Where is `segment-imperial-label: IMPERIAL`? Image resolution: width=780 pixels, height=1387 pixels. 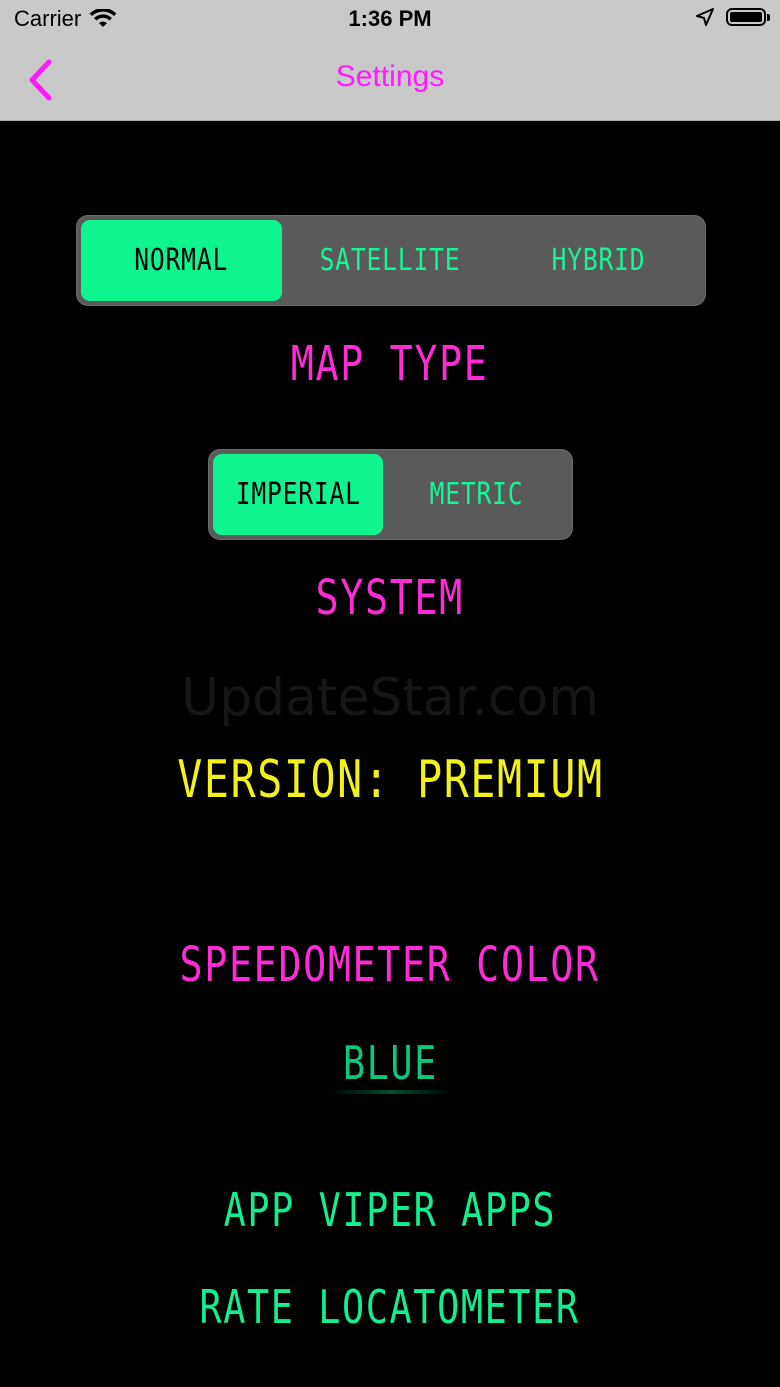 segment-imperial-label: IMPERIAL is located at coordinates (298, 494).